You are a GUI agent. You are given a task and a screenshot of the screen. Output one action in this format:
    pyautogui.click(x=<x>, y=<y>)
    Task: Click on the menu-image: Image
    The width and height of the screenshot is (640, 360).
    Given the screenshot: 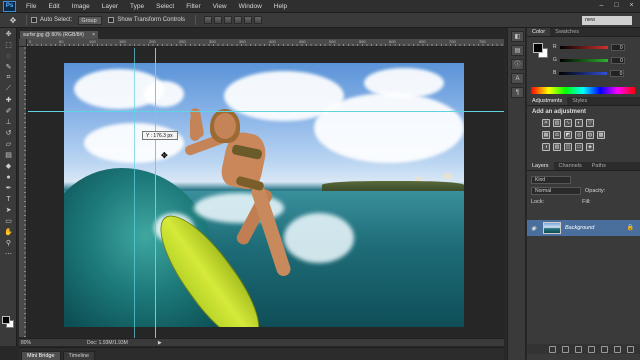 What is the action you would take?
    pyautogui.click(x=81, y=6)
    